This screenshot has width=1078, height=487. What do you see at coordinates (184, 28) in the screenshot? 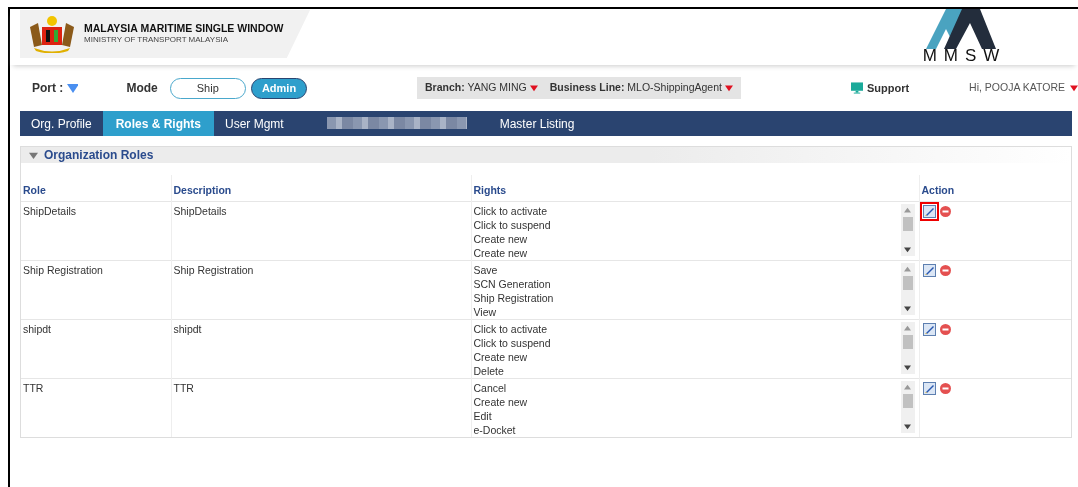
I see `site-title: MALAYSIA MARITIME SINGLE WINDOW` at bounding box center [184, 28].